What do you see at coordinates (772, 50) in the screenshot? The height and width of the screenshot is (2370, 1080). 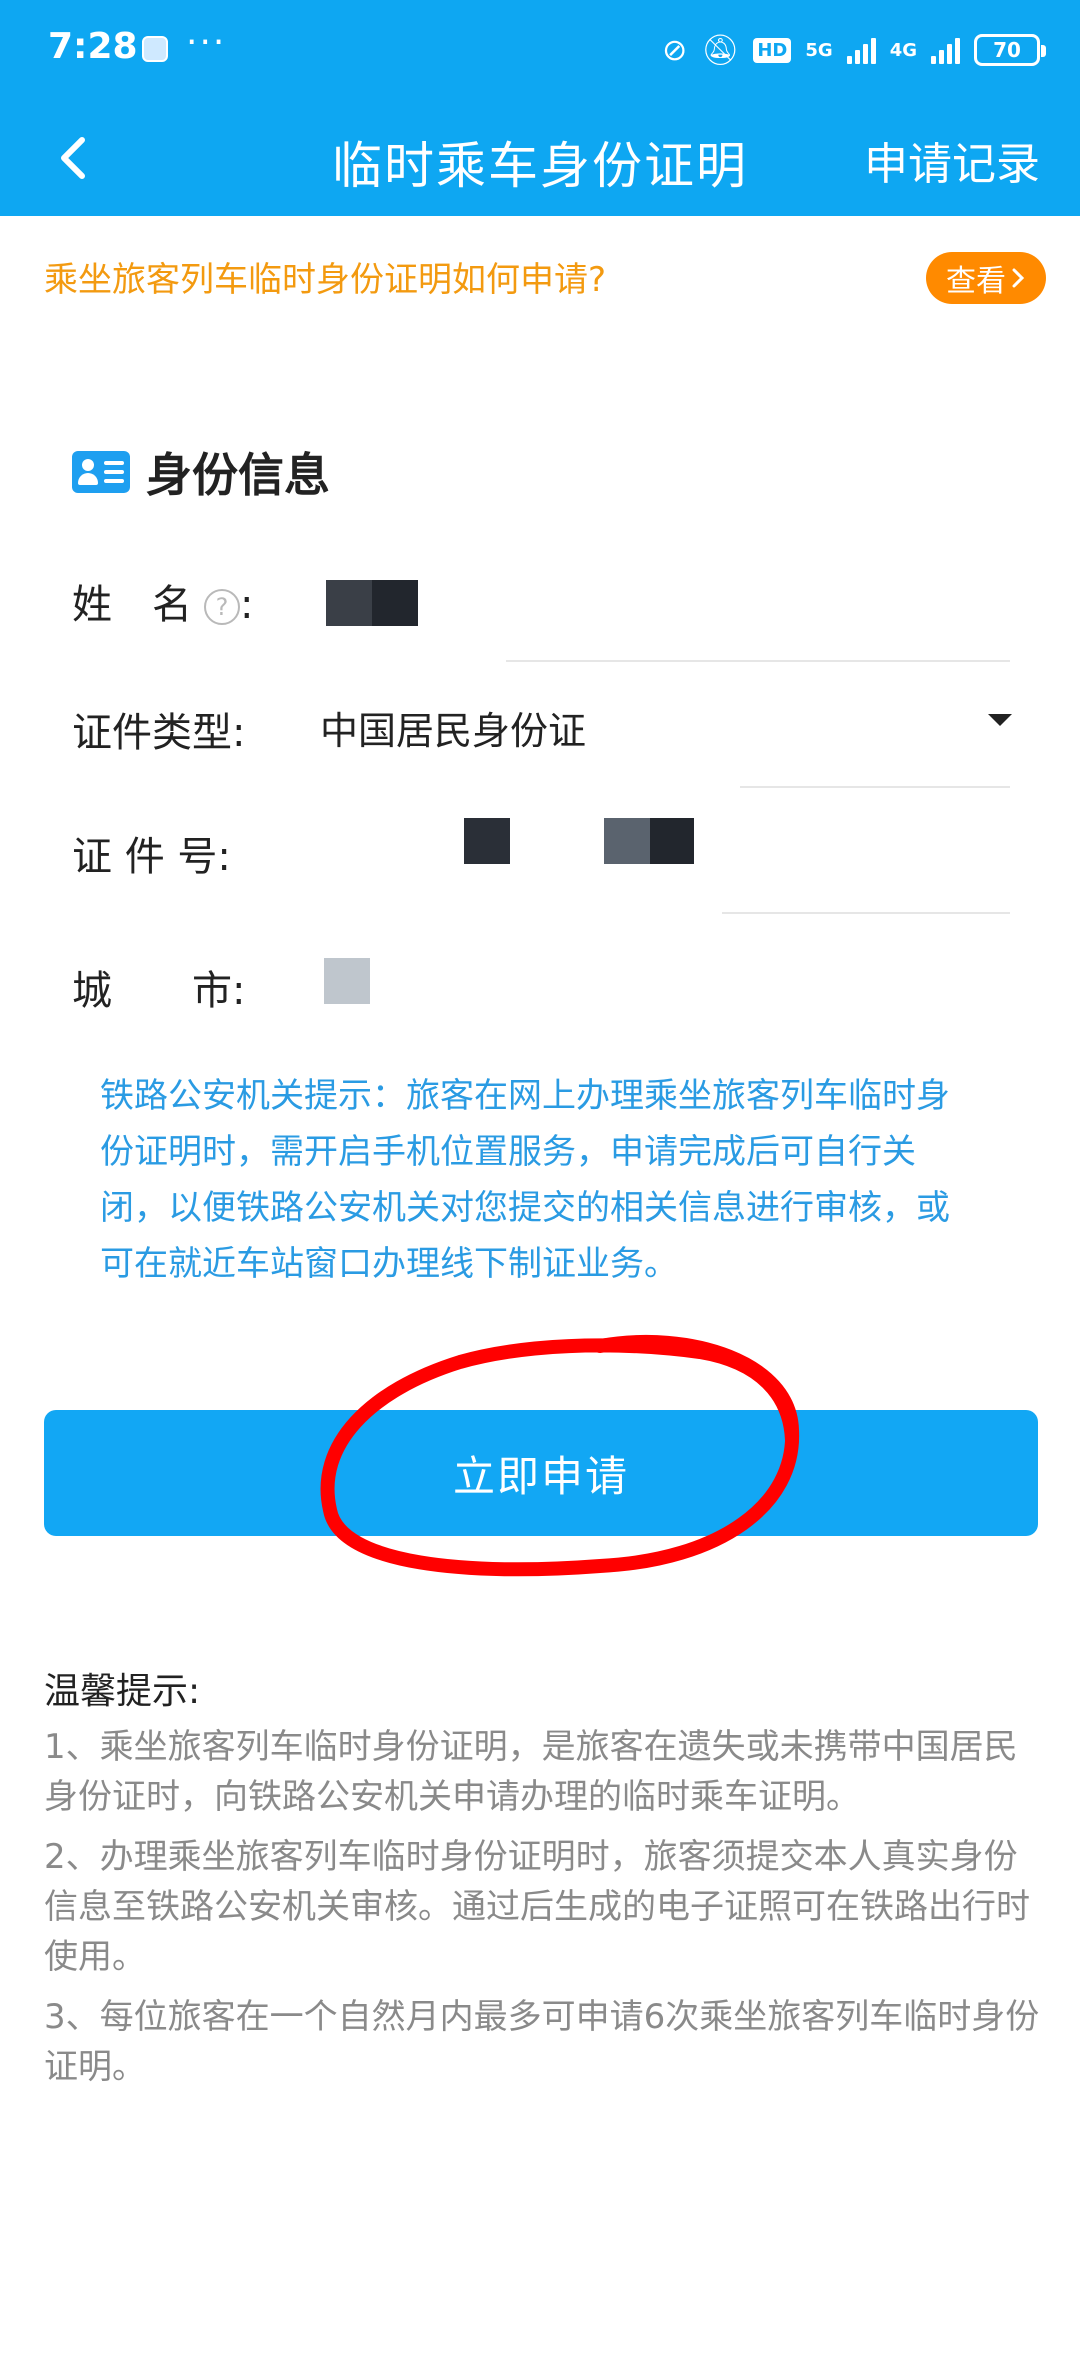 I see `hd-badge: HD` at bounding box center [772, 50].